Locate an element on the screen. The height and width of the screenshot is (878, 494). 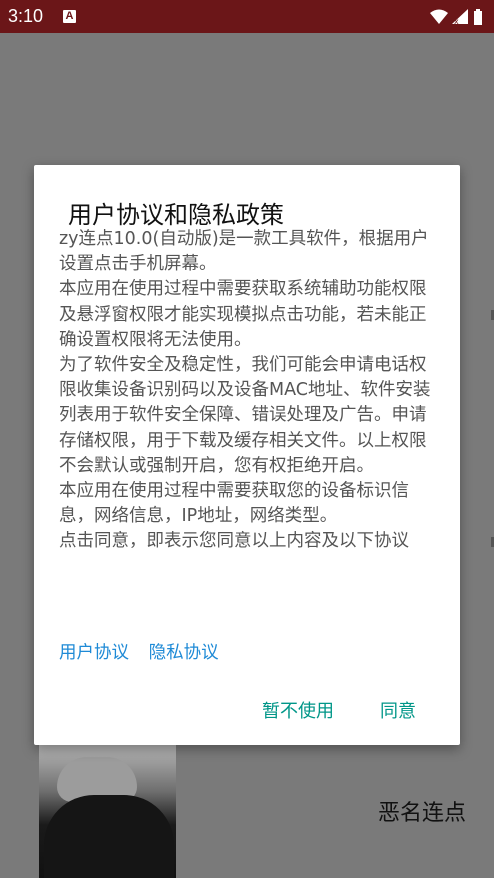
status-time: 3:10 is located at coordinates (26, 16).